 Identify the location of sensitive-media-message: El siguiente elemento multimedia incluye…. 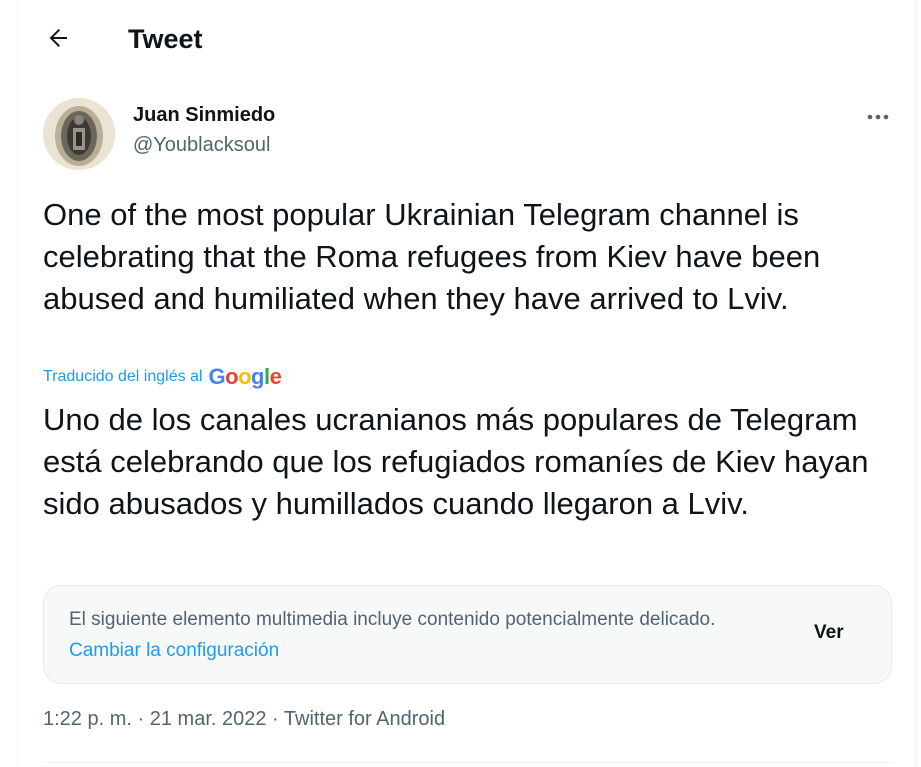
(419, 635).